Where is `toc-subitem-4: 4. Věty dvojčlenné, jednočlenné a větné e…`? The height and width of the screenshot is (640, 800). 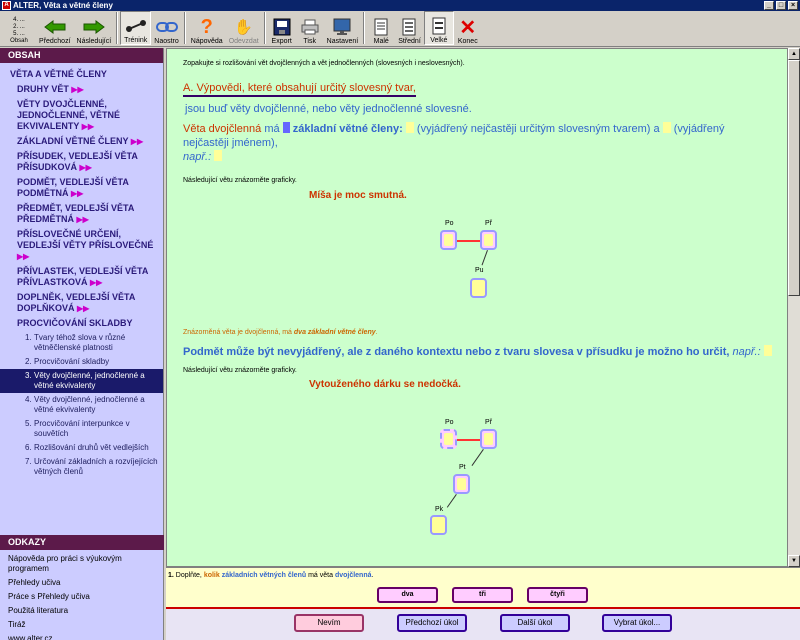 toc-subitem-4: 4. Věty dvojčlenné, jednočlenné a větné e… is located at coordinates (81, 405).